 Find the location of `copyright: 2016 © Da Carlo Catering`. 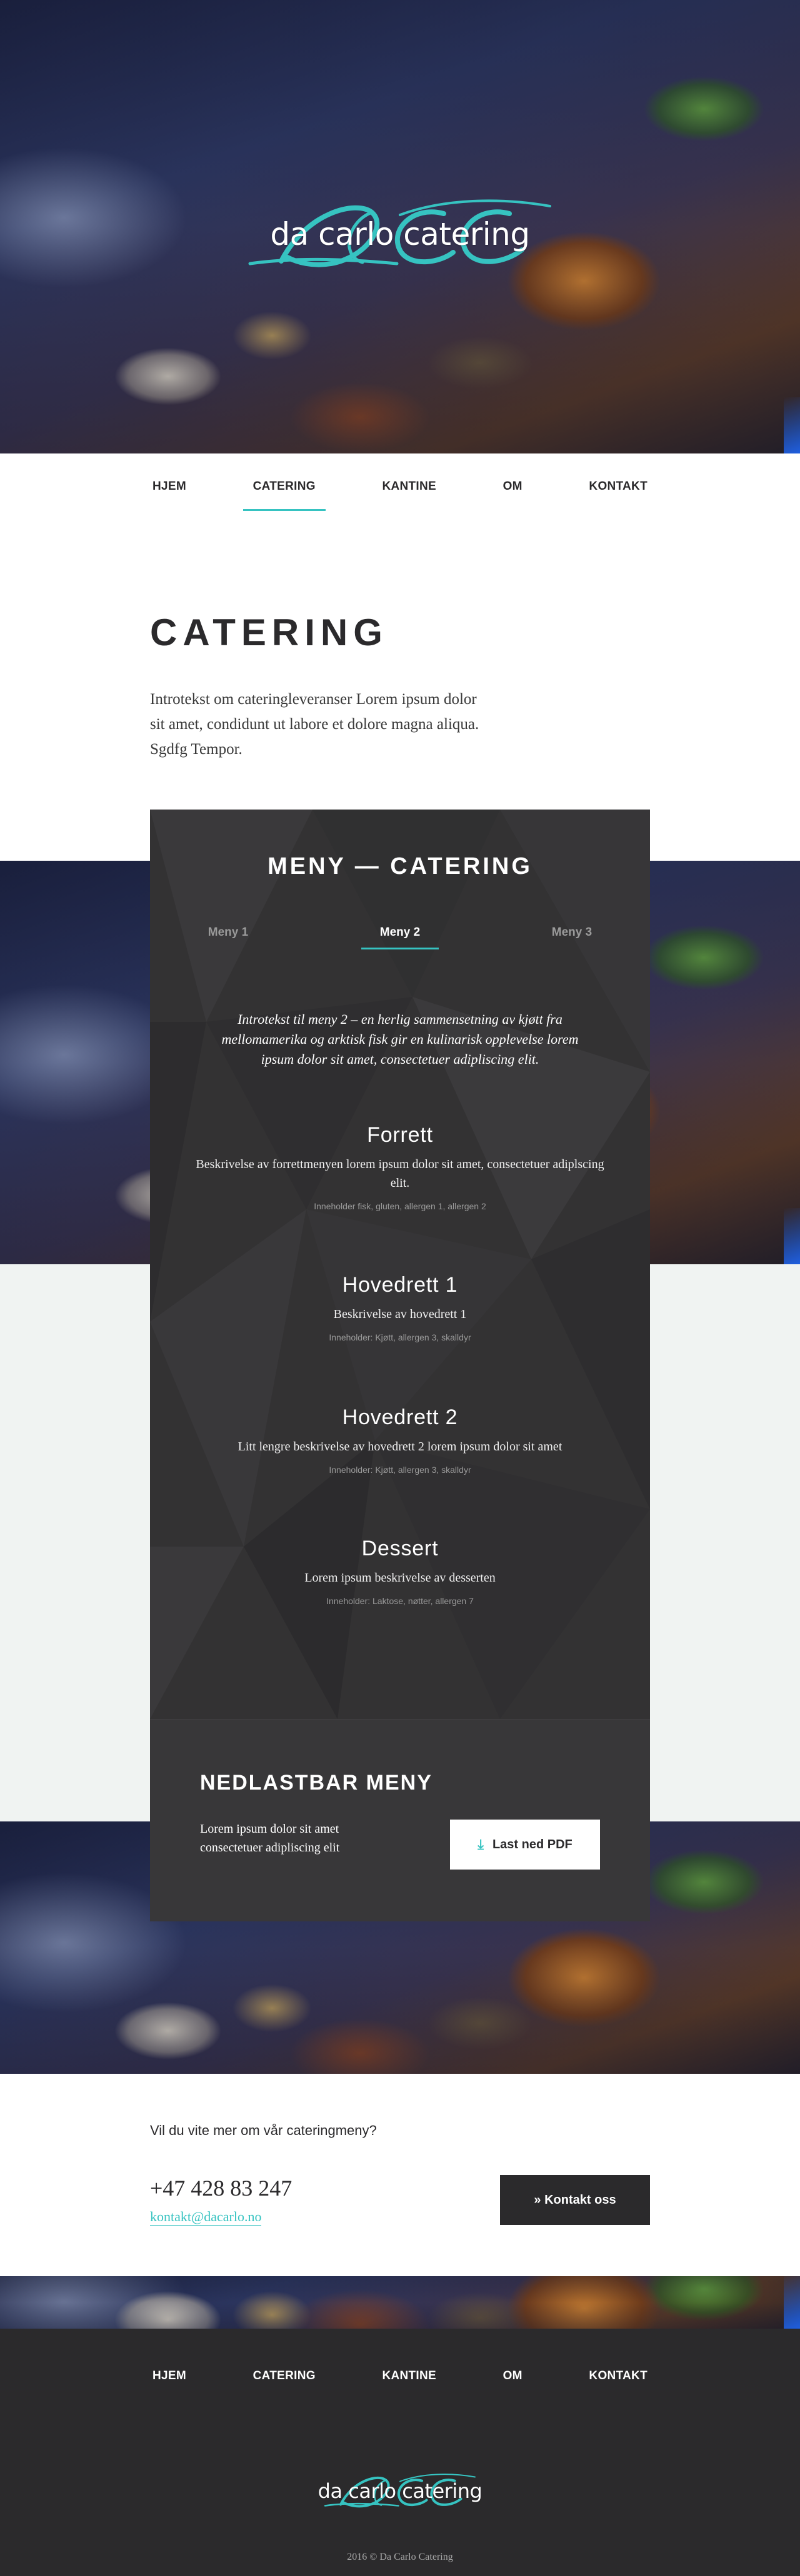

copyright: 2016 © Da Carlo Catering is located at coordinates (400, 2557).